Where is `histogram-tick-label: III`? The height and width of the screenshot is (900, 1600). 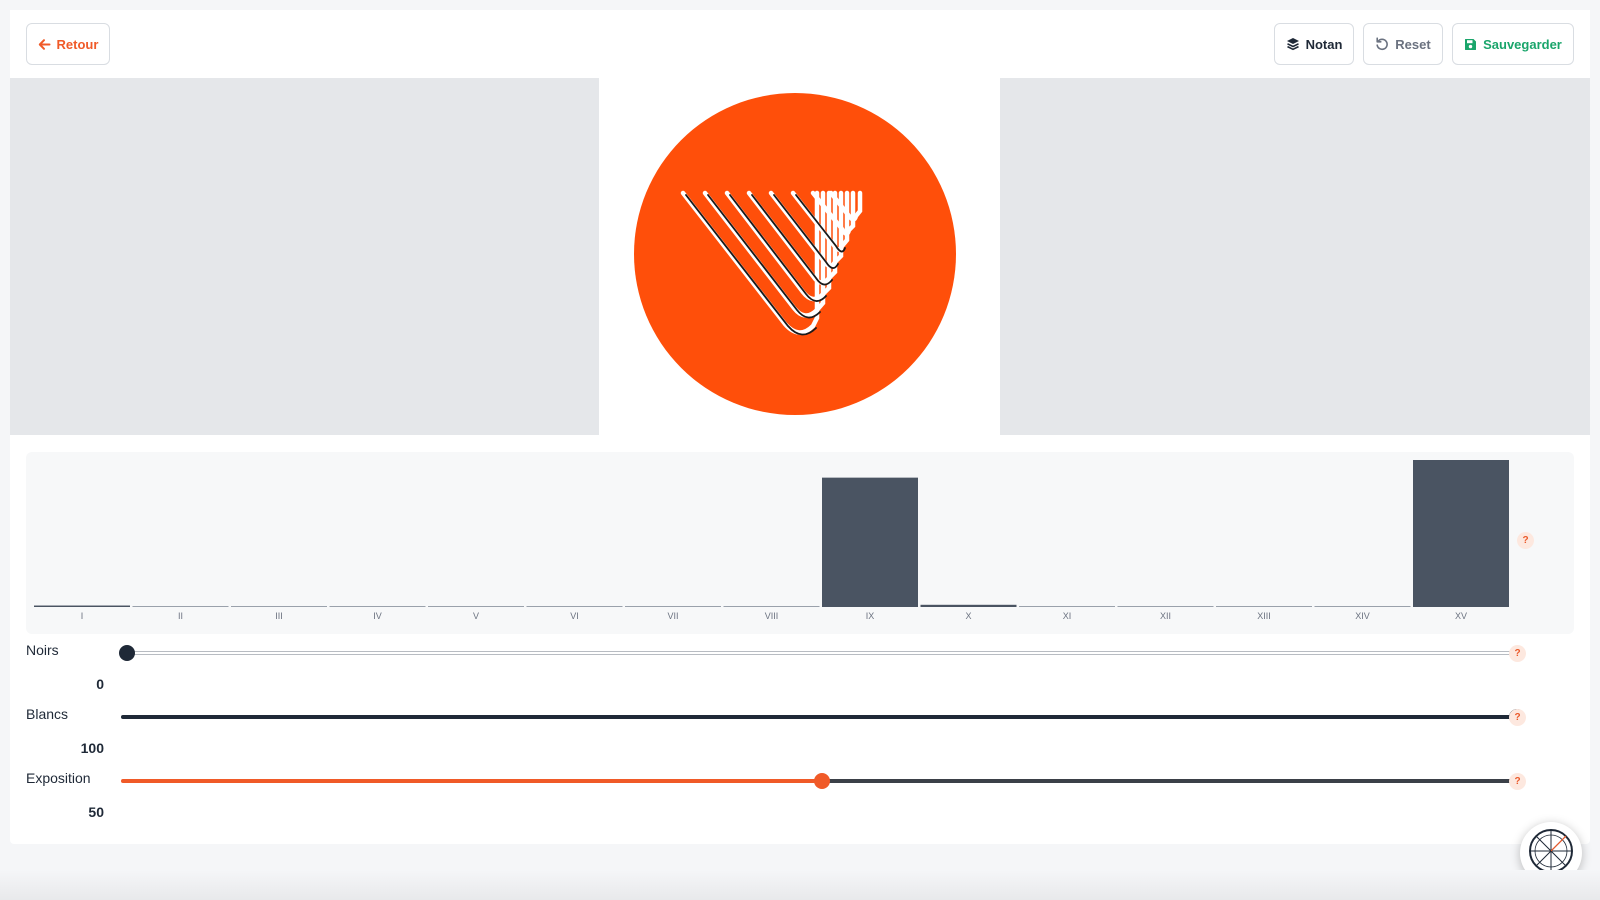 histogram-tick-label: III is located at coordinates (279, 616).